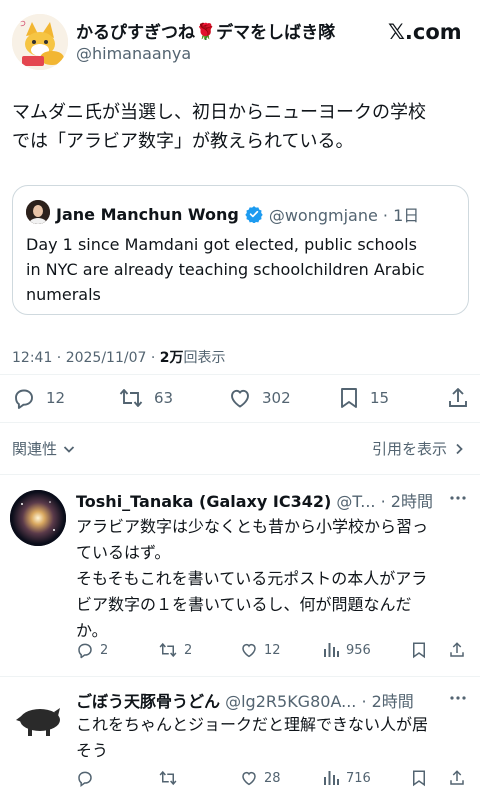 This screenshot has width=480, height=801. I want to click on quote-avatar, so click(38, 212).